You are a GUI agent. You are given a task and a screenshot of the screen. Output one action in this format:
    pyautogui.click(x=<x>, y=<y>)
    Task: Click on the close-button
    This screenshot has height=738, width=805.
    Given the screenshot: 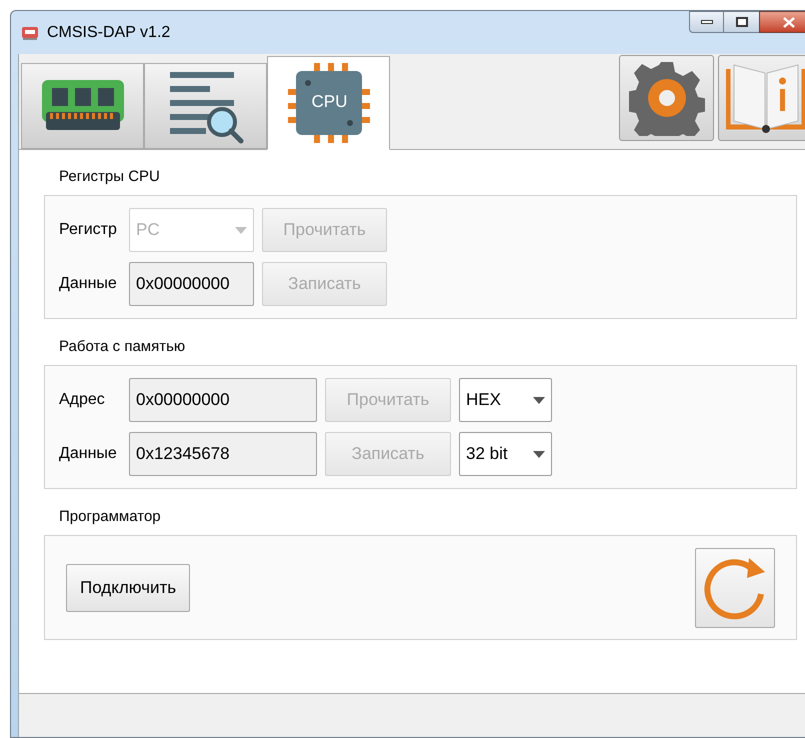 What is the action you would take?
    pyautogui.click(x=782, y=22)
    